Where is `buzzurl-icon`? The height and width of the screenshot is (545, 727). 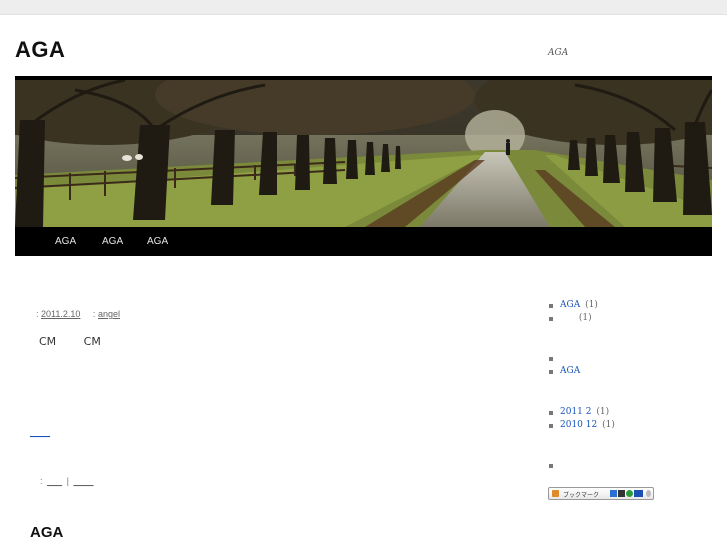
buzzurl-icon is located at coordinates (638, 493).